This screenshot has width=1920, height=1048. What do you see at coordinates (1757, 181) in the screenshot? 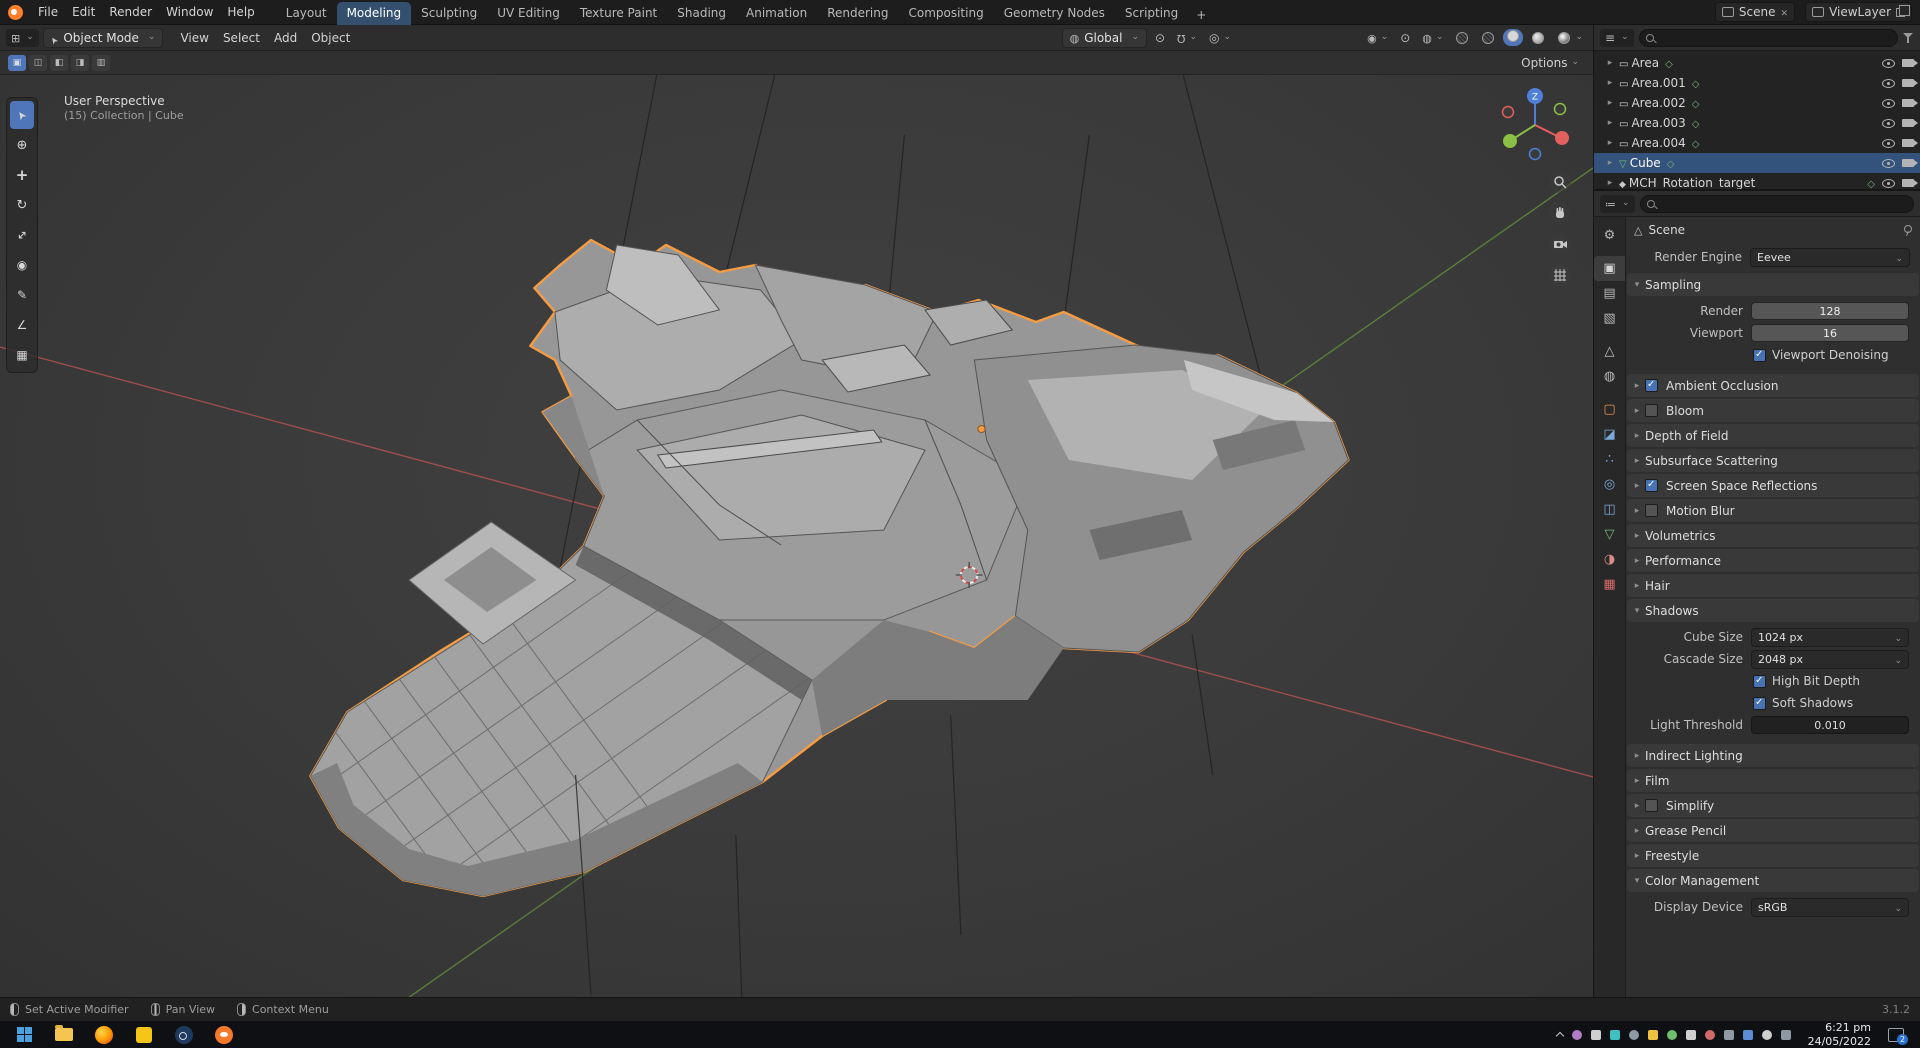
I see `outliner-row-mch-rotation-target: MCH_Rotation_target` at bounding box center [1757, 181].